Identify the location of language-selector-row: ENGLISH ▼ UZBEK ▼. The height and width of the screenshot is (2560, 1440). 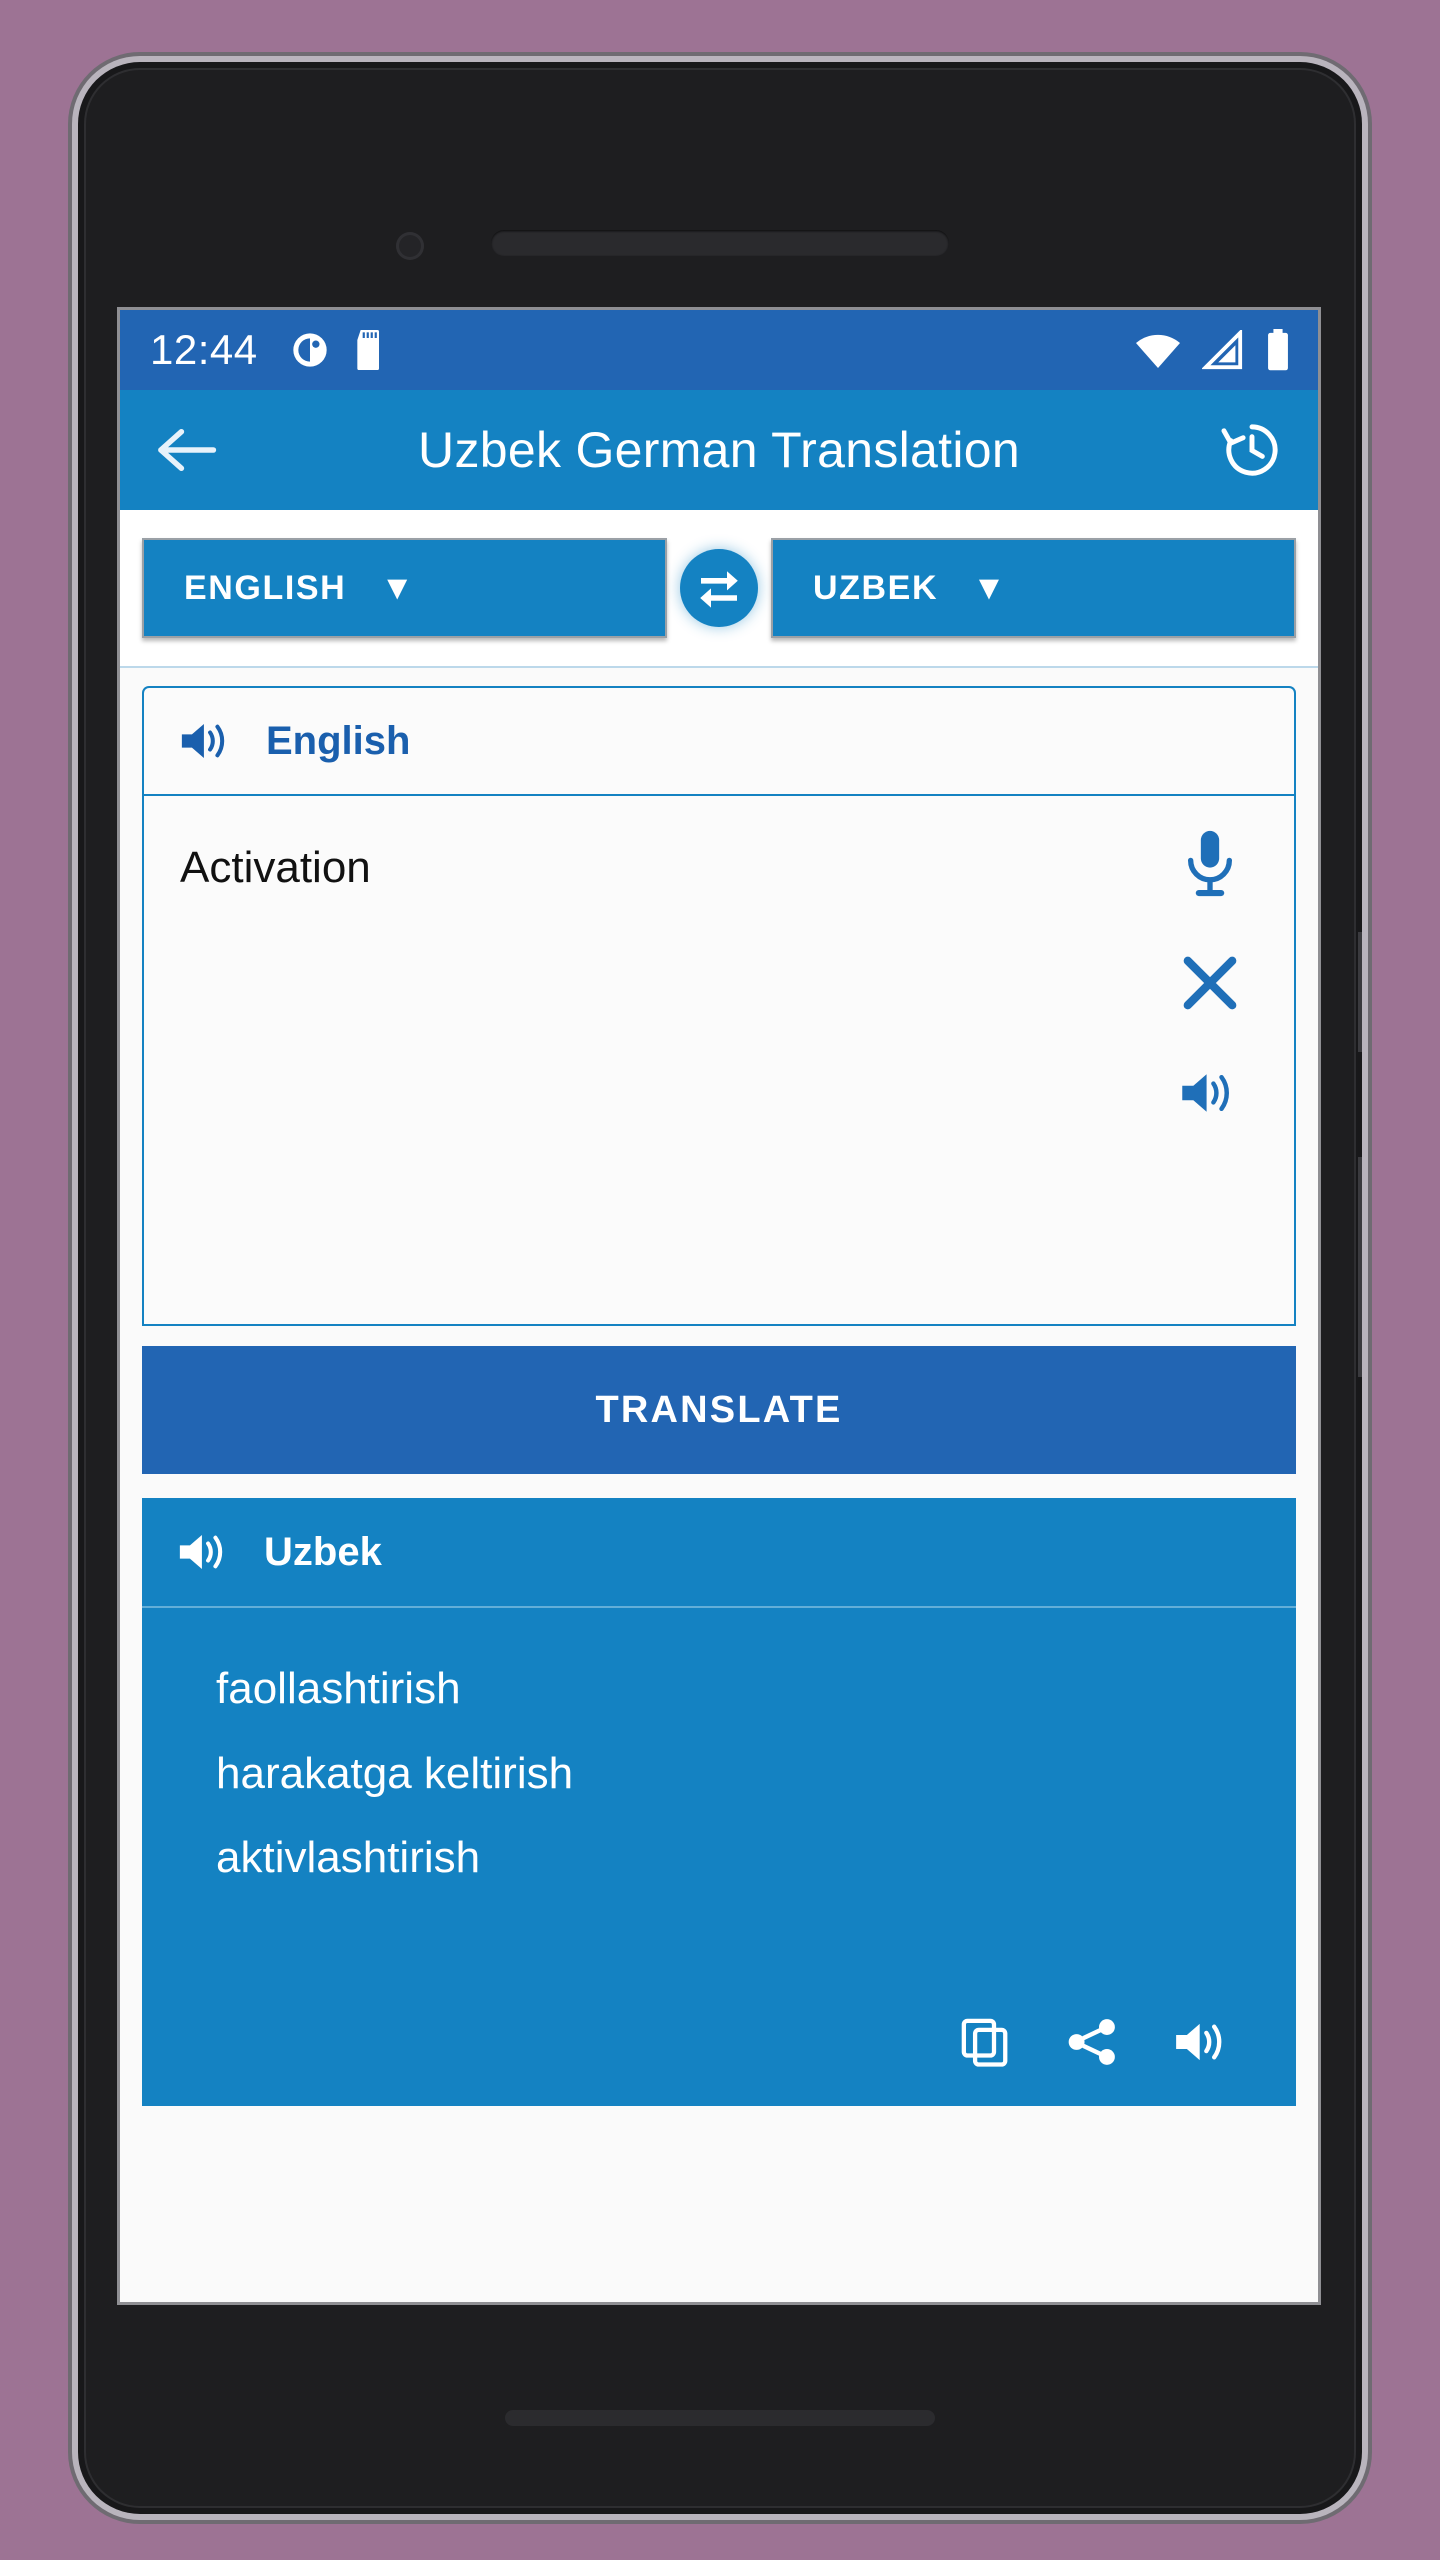
(719, 589).